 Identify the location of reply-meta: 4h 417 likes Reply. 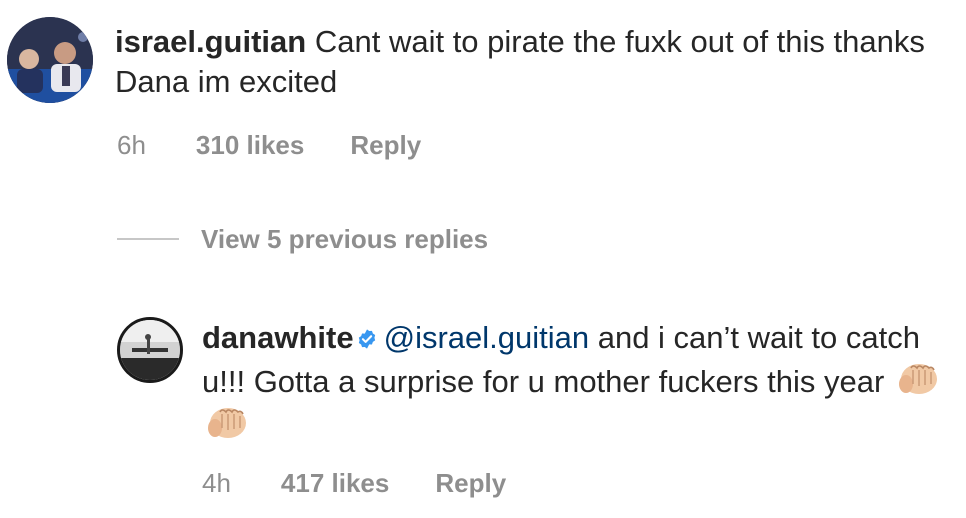
(354, 483).